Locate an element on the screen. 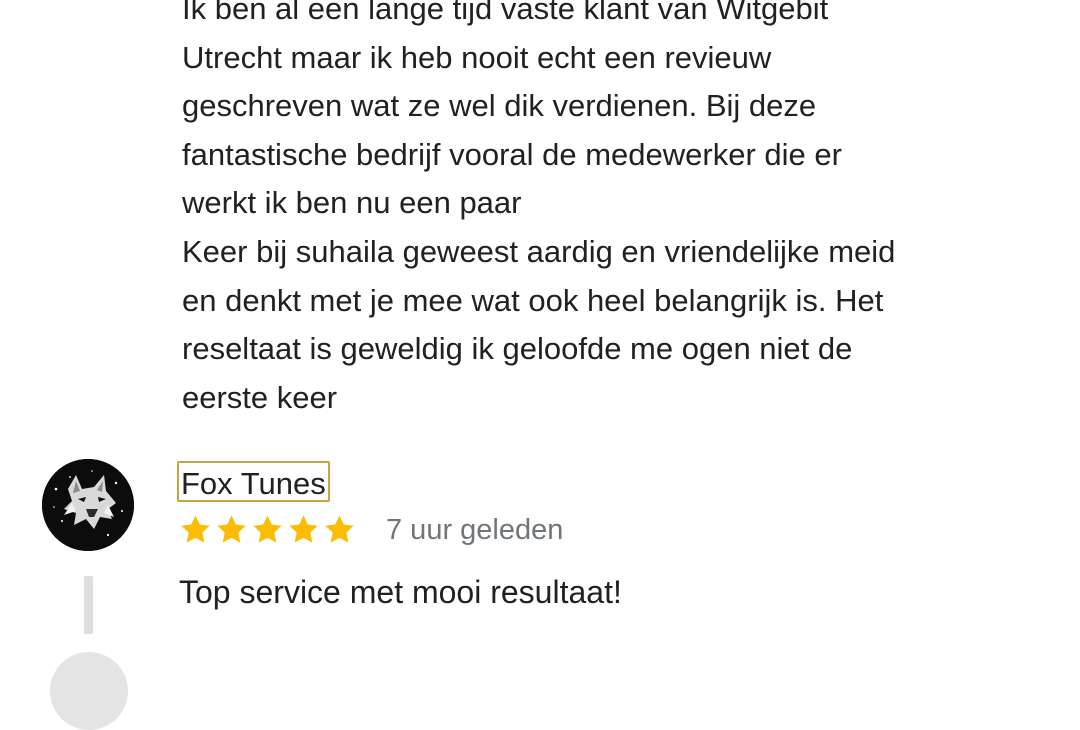 Image resolution: width=1080 pixels, height=730 pixels. star-rating is located at coordinates (267, 529).